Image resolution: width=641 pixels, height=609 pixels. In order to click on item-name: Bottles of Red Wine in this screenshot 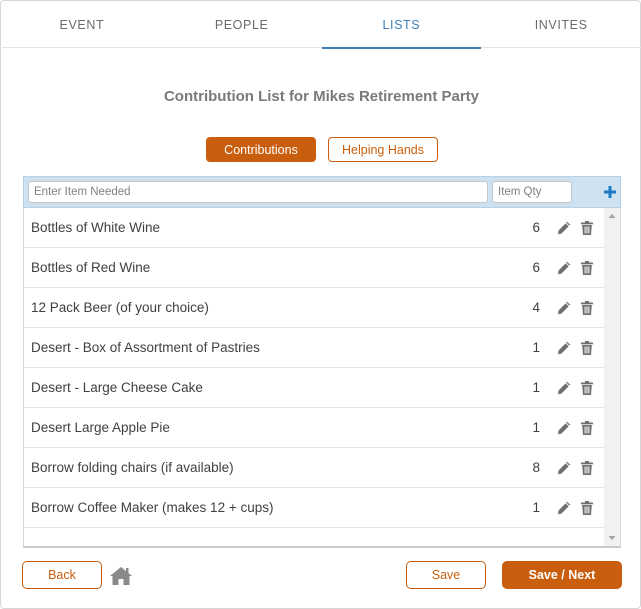, I will do `click(91, 267)`.